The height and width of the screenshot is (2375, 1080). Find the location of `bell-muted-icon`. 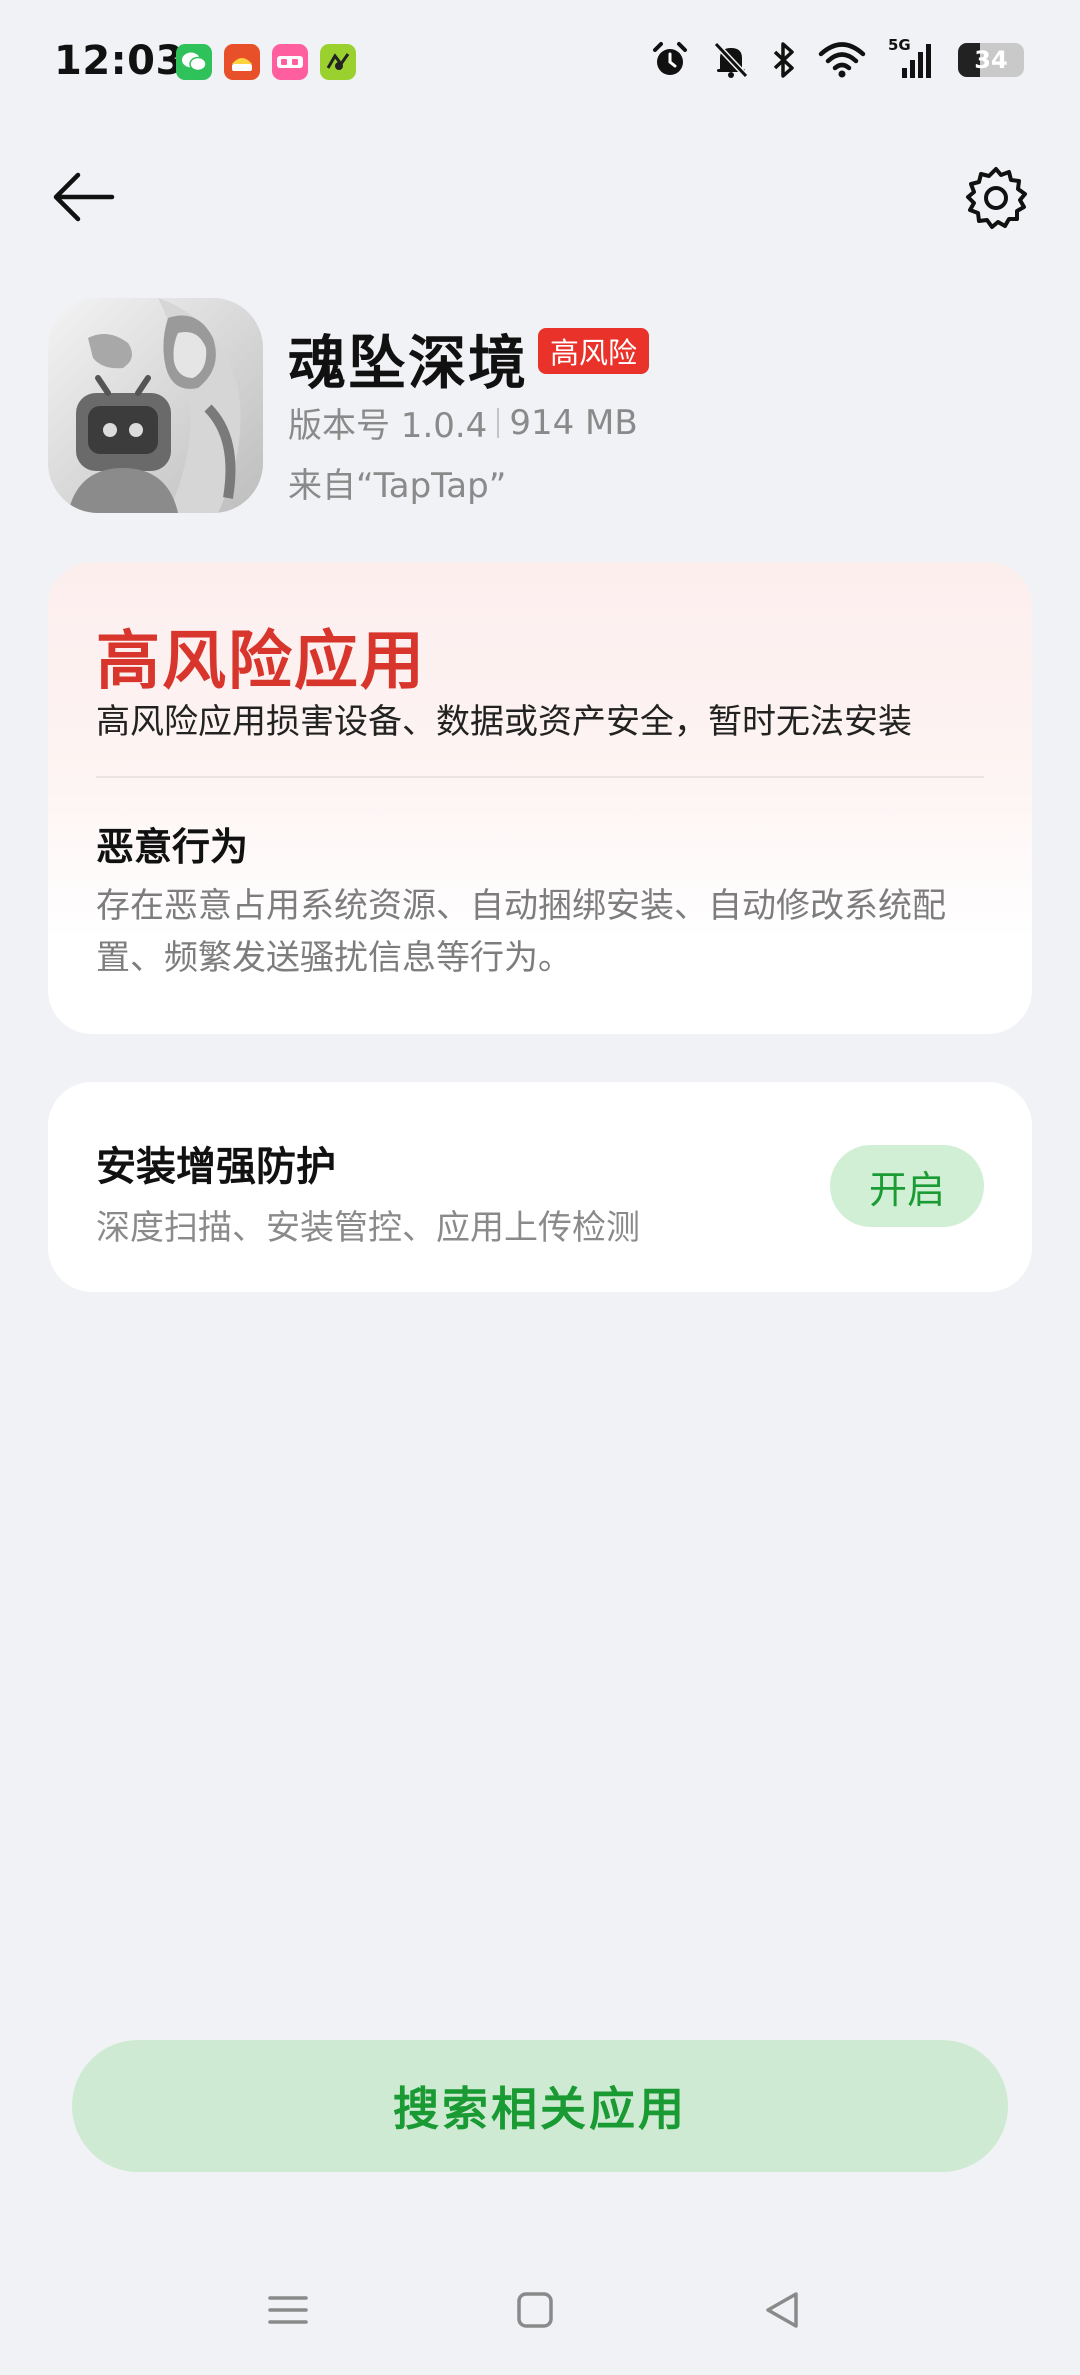

bell-muted-icon is located at coordinates (731, 60).